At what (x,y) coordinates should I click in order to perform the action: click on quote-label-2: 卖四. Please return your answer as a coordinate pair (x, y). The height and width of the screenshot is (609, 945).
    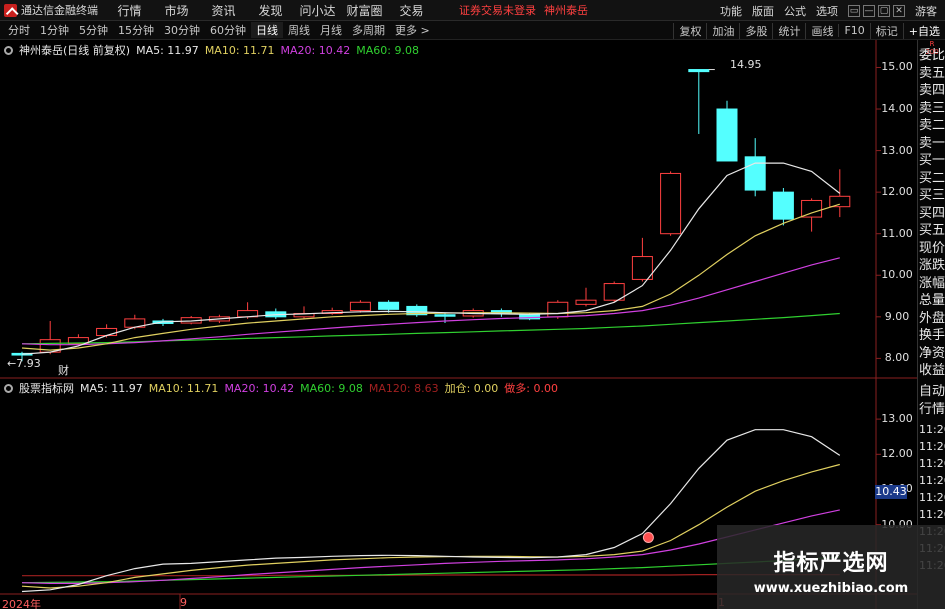
    Looking at the image, I should click on (932, 91).